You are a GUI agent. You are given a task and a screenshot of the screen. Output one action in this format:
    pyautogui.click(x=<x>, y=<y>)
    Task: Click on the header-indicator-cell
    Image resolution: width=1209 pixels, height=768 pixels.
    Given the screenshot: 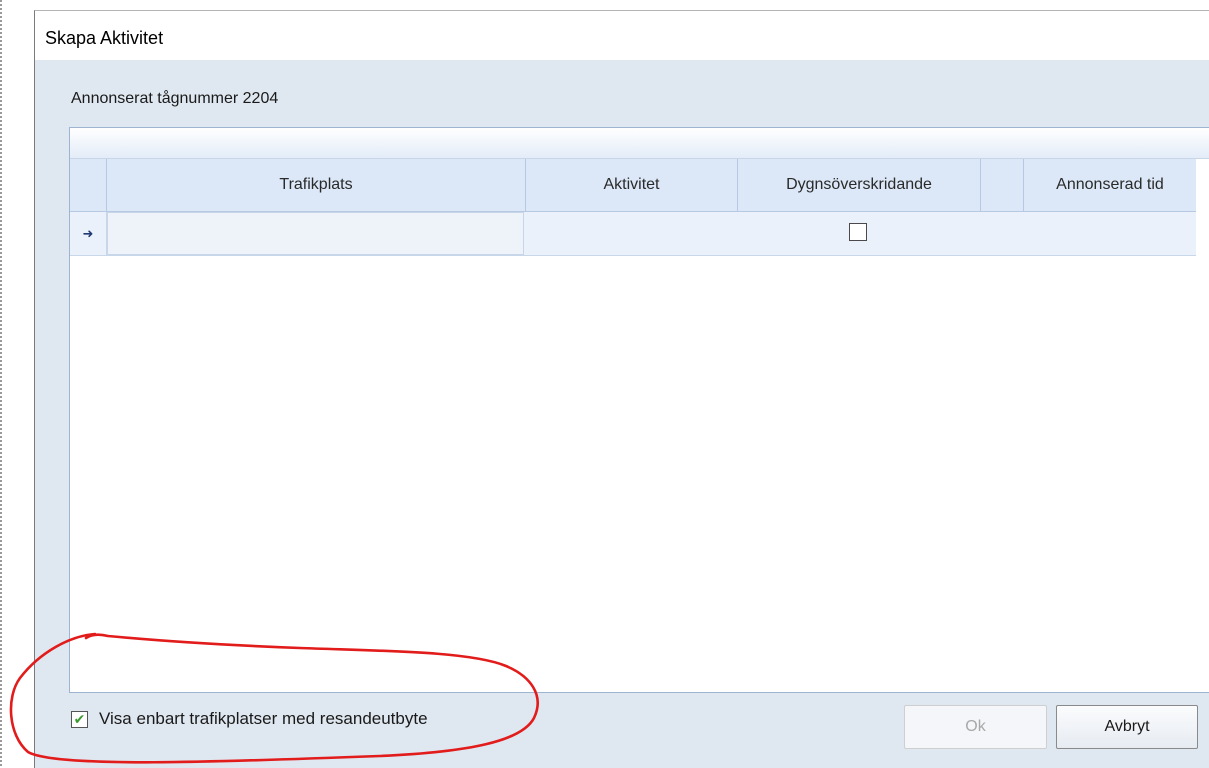 What is the action you would take?
    pyautogui.click(x=88, y=185)
    